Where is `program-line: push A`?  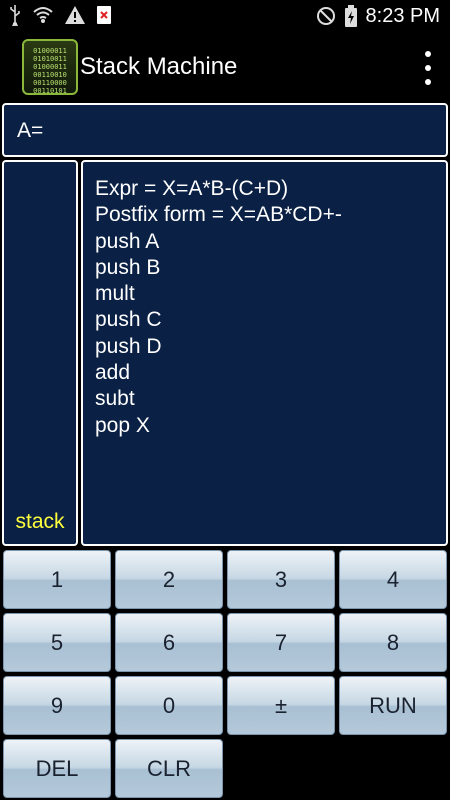
program-line: push A is located at coordinates (127, 241).